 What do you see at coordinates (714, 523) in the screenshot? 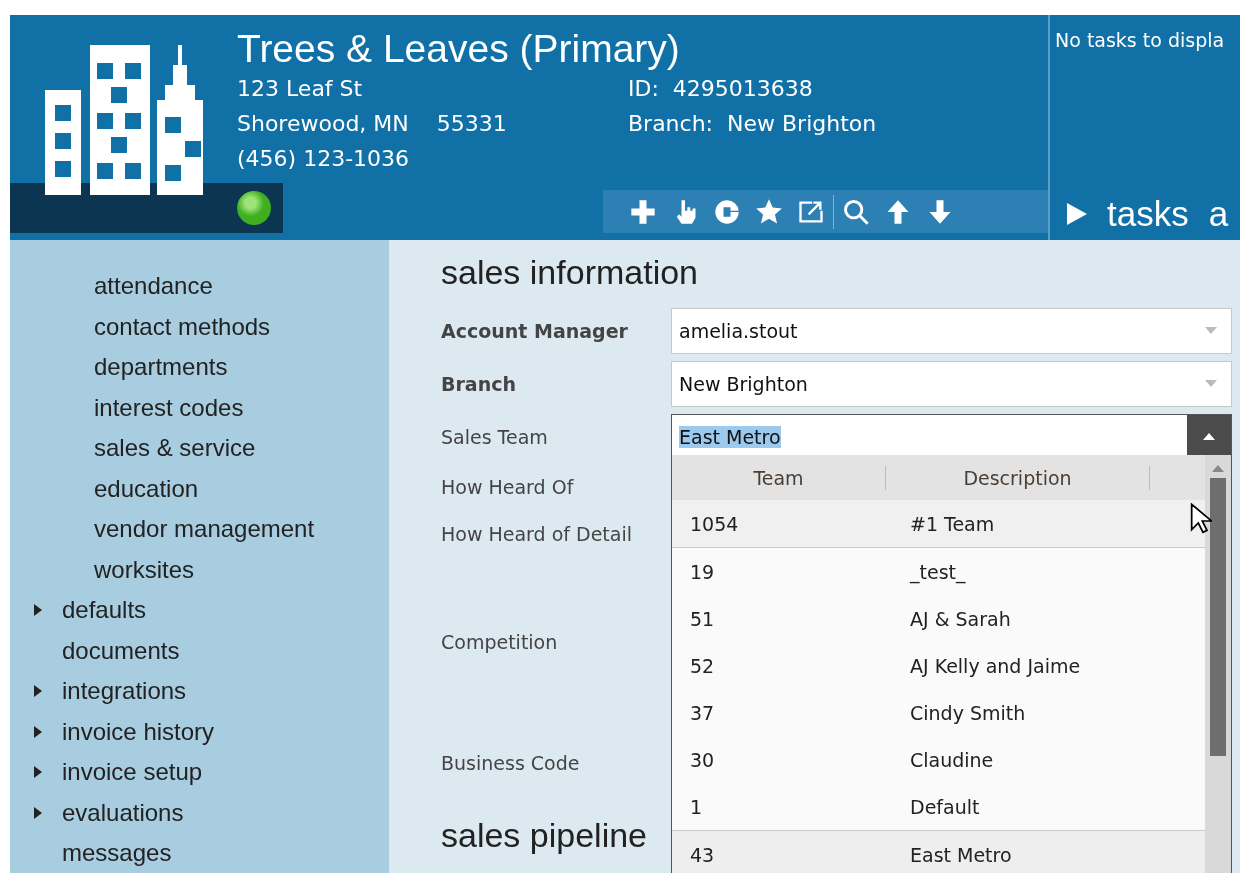
I see `table-cell-text: 1054` at bounding box center [714, 523].